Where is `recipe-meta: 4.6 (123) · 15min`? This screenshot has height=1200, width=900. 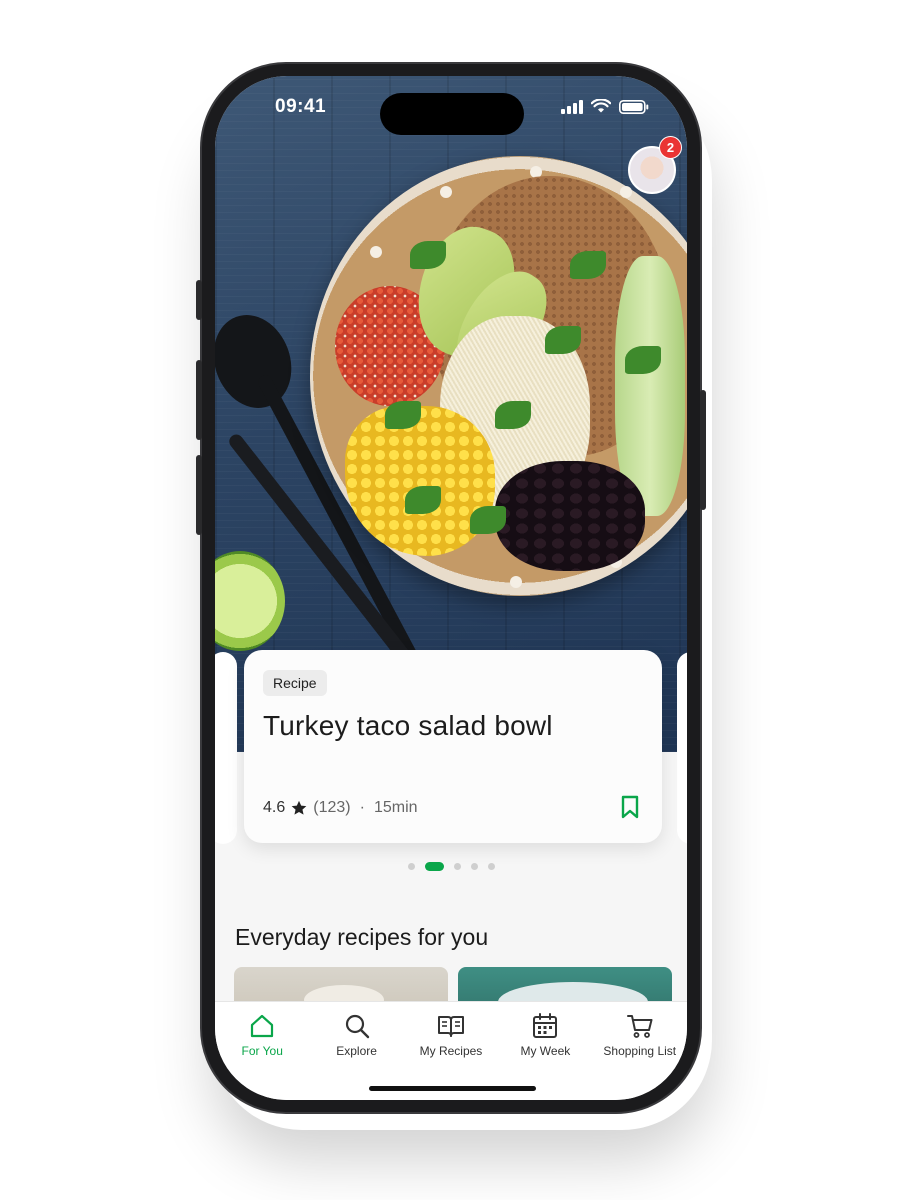
recipe-meta: 4.6 (123) · 15min is located at coordinates (340, 808).